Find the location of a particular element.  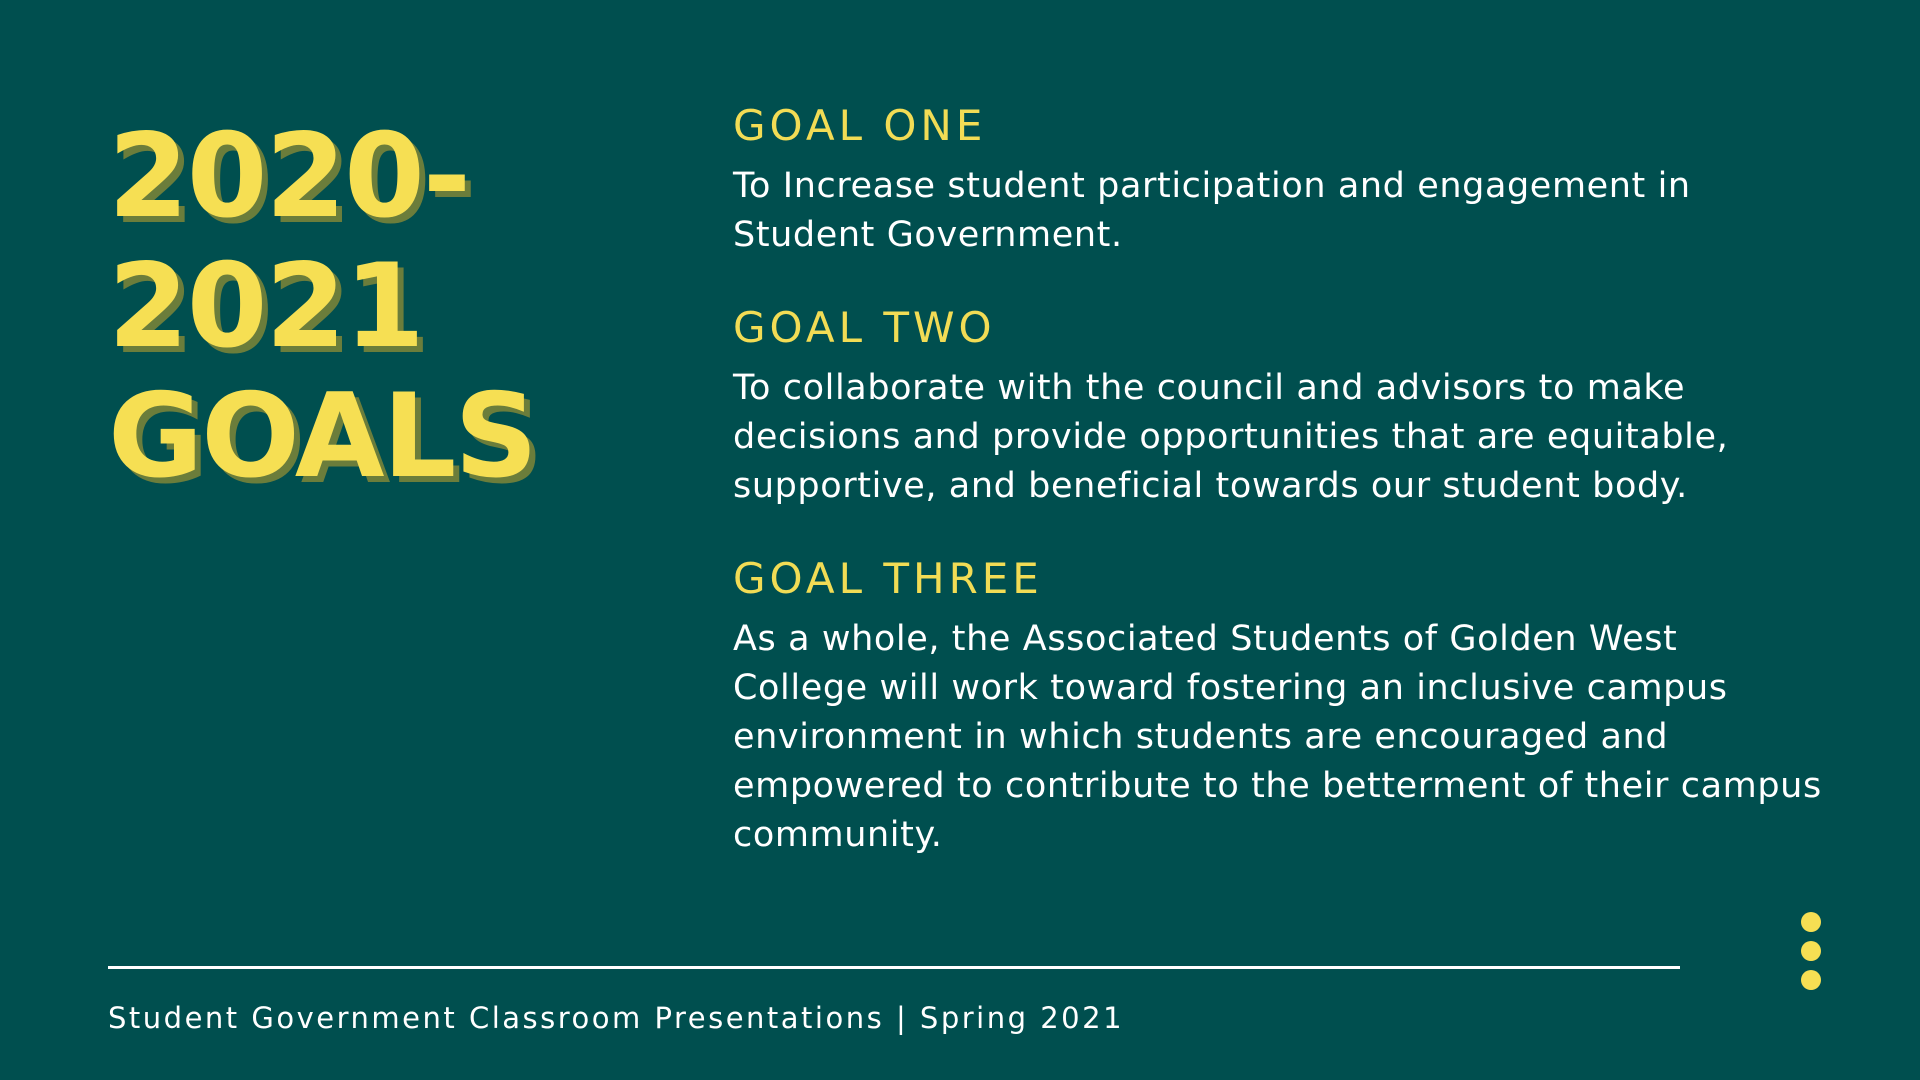

title-line-goals: GOALS is located at coordinates (323, 436).